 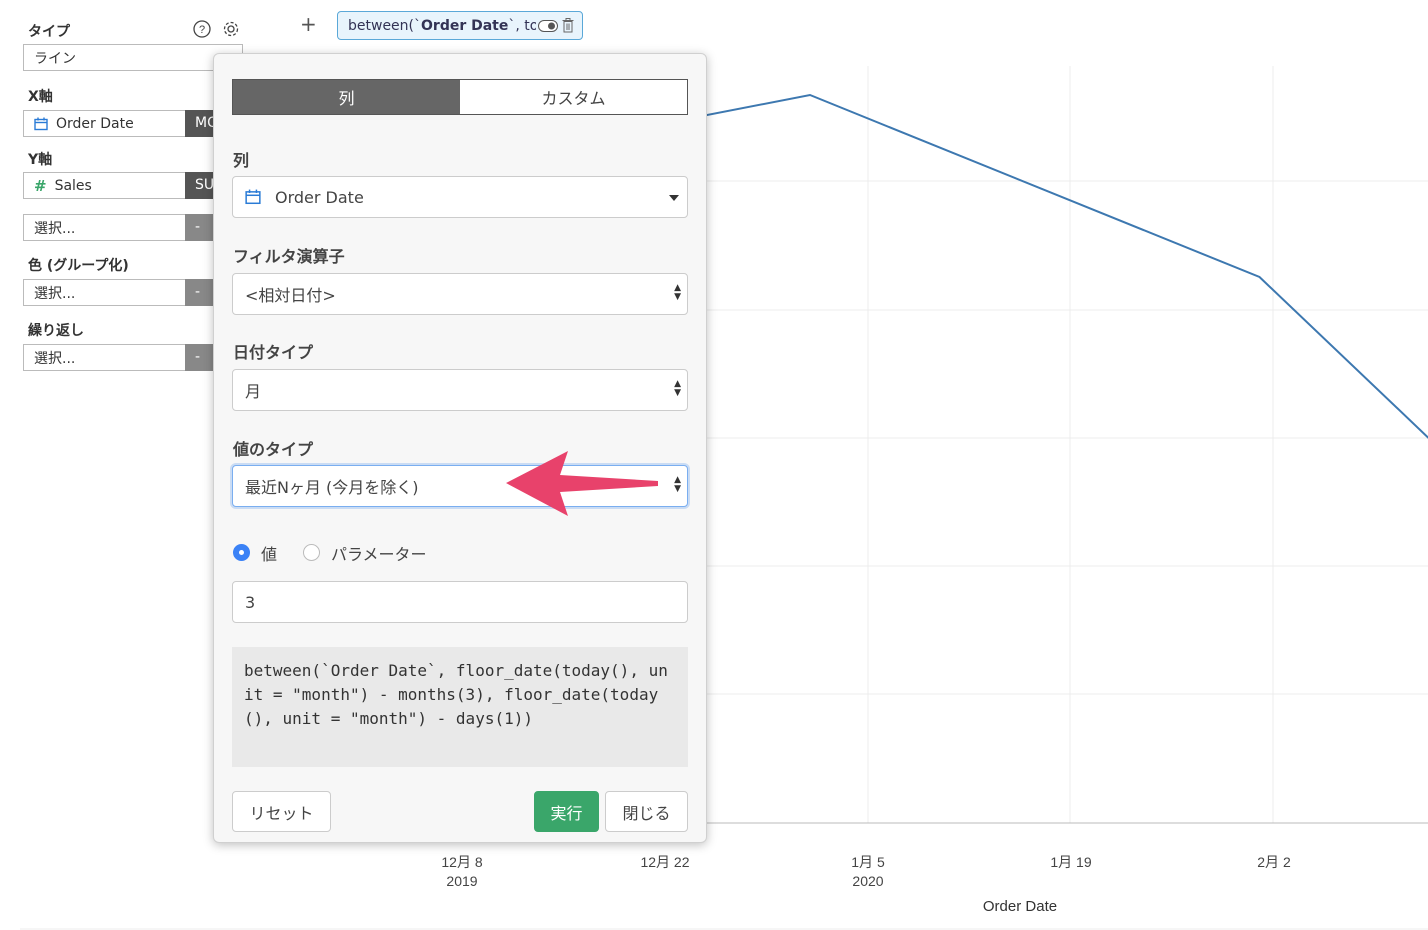 I want to click on filter-mode-tabs: 列 カスタム, so click(x=460, y=97).